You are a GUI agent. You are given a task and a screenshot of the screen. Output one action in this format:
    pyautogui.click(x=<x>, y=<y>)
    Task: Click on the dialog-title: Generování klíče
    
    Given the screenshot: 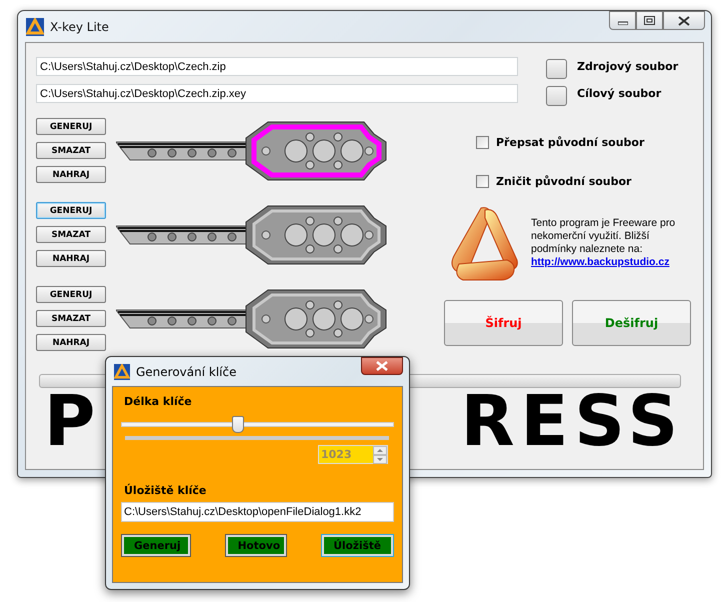 What is the action you would take?
    pyautogui.click(x=186, y=371)
    